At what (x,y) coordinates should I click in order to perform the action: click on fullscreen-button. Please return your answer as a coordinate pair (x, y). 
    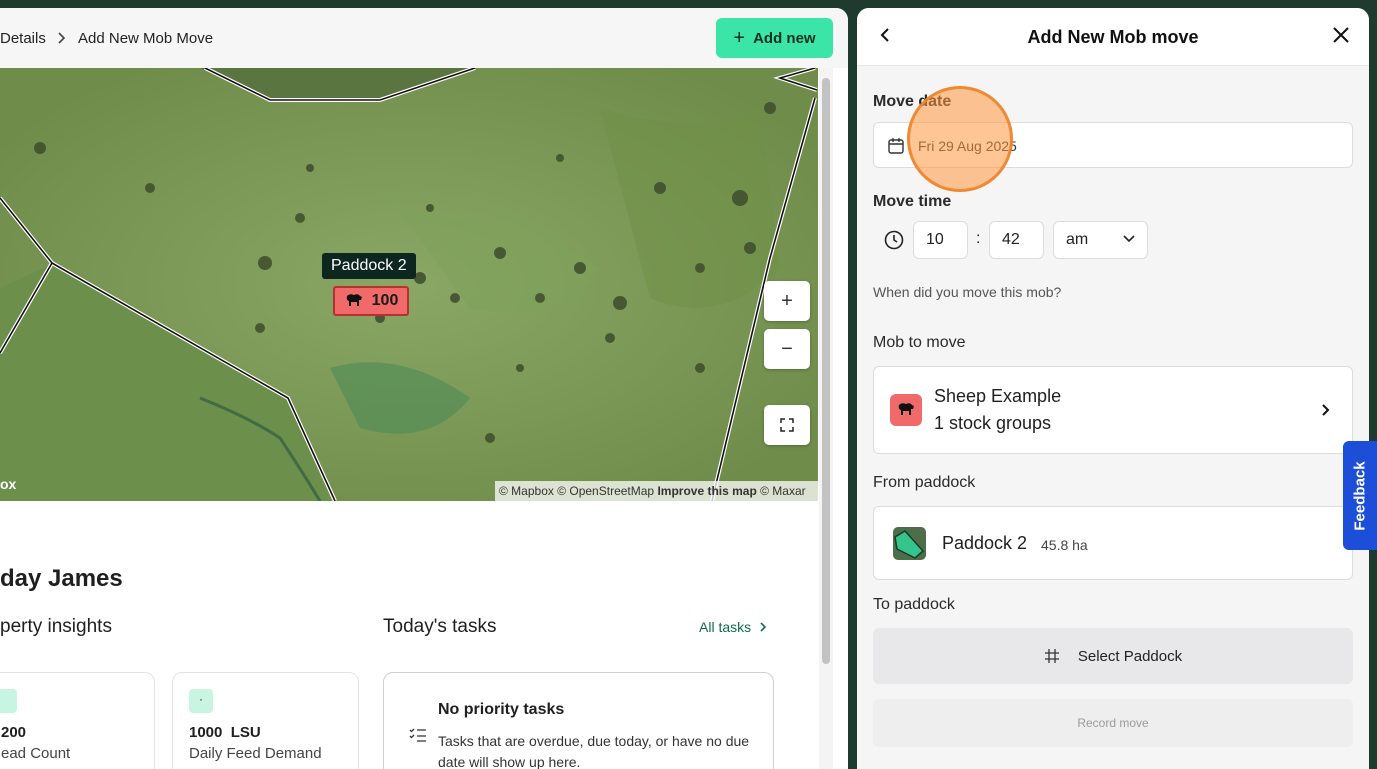
    Looking at the image, I should click on (787, 425).